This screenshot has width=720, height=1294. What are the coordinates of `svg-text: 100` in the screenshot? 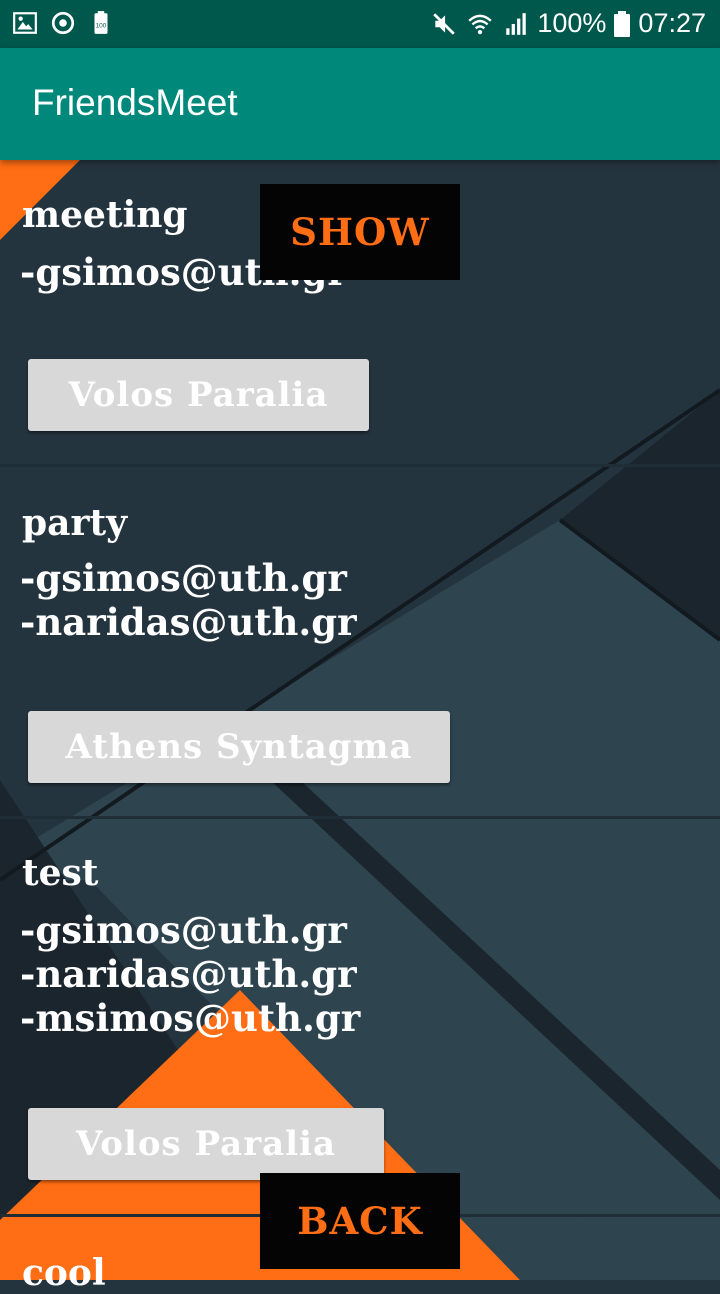 It's located at (101, 25).